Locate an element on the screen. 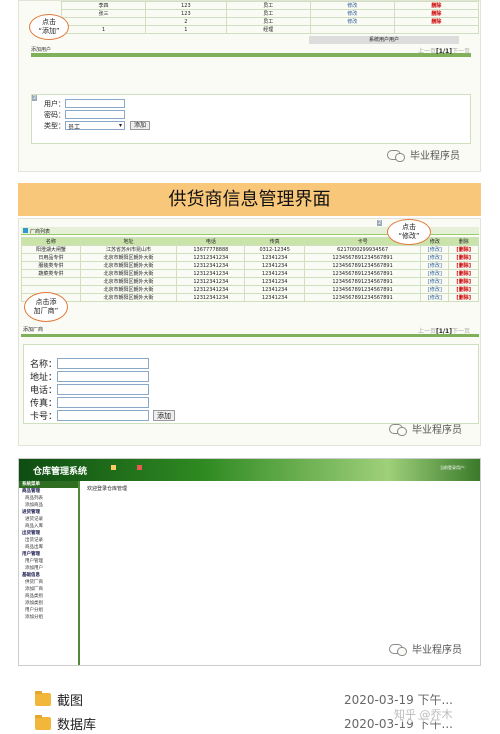 Image resolution: width=500 pixels, height=734 pixels. name-input is located at coordinates (103, 363).